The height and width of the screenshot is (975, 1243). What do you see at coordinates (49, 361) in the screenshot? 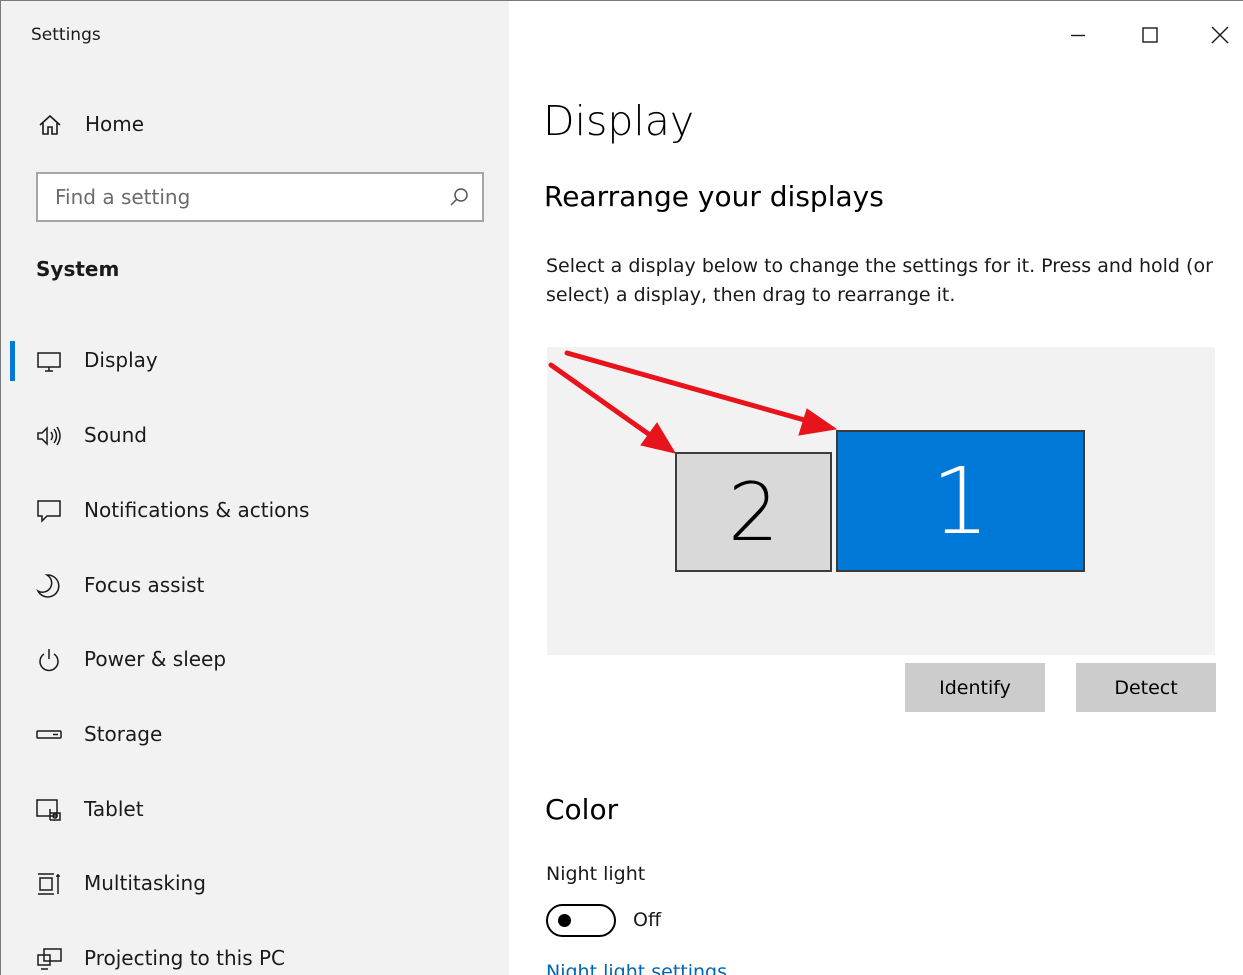
I see `monitor-icon` at bounding box center [49, 361].